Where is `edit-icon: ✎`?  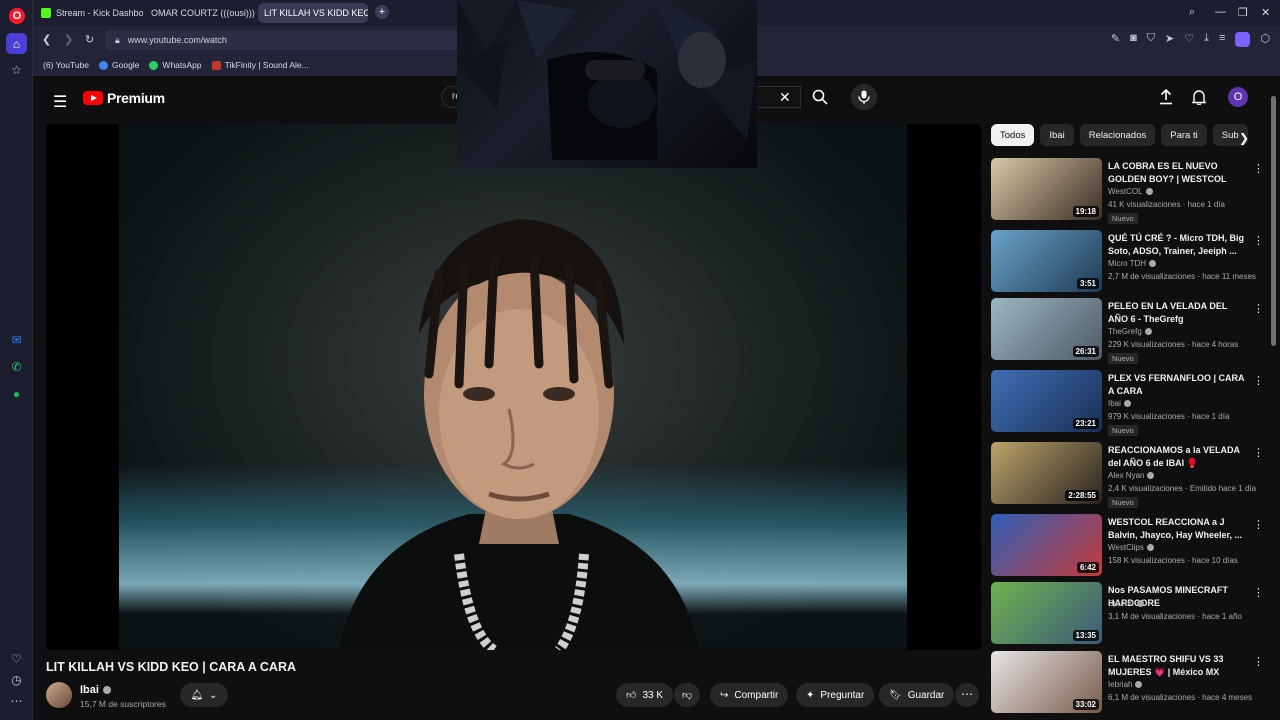 edit-icon: ✎ is located at coordinates (1115, 39).